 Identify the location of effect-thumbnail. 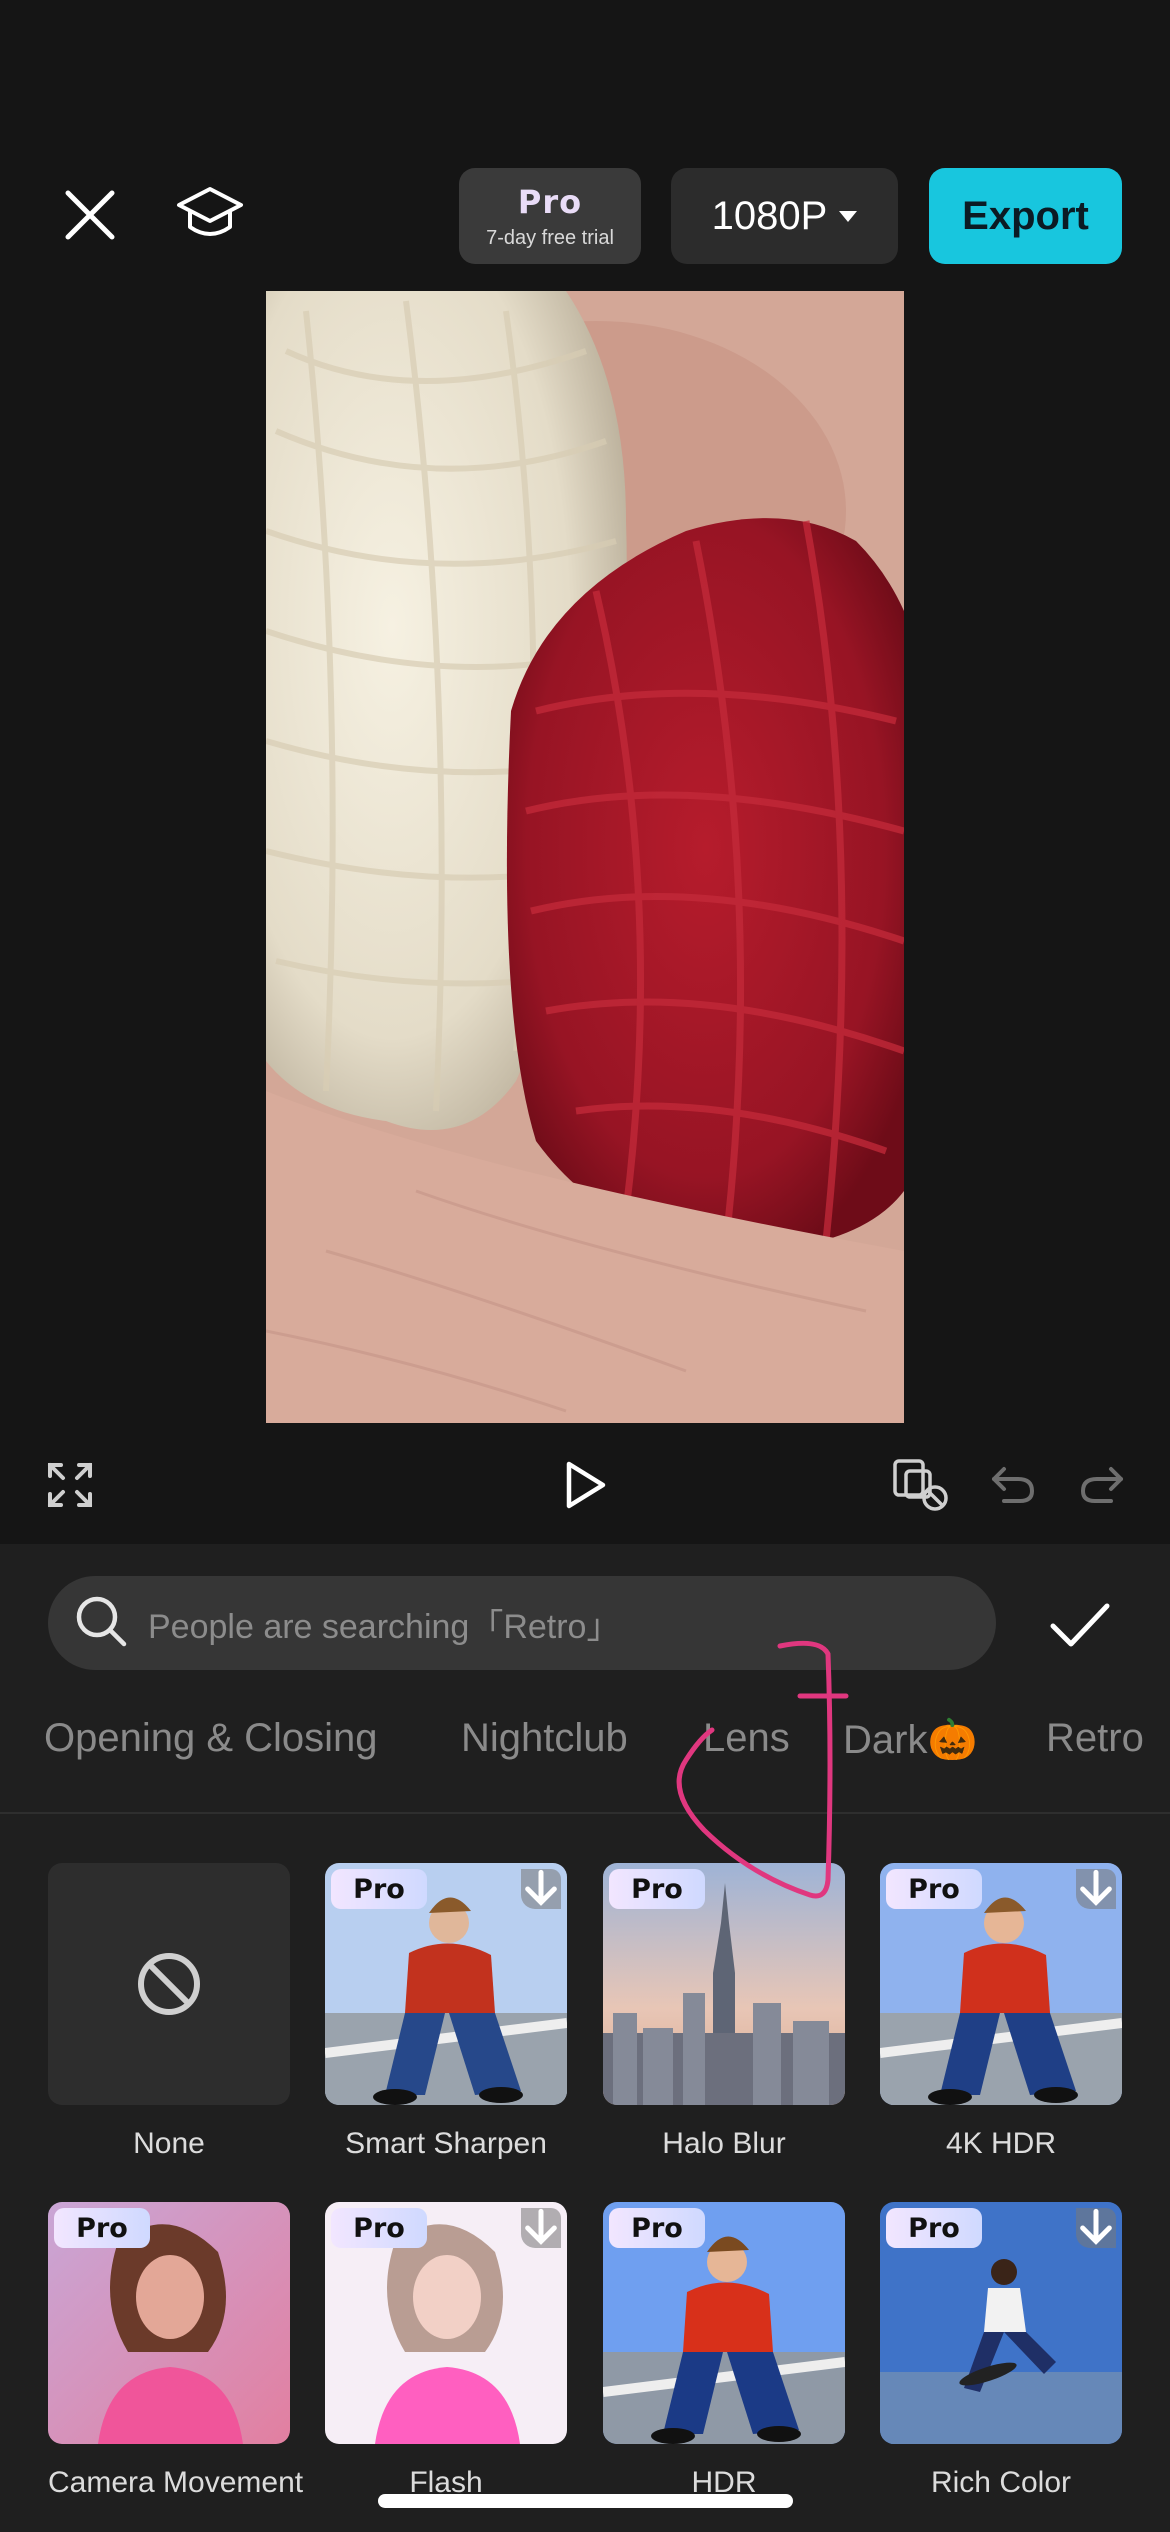
(169, 1984).